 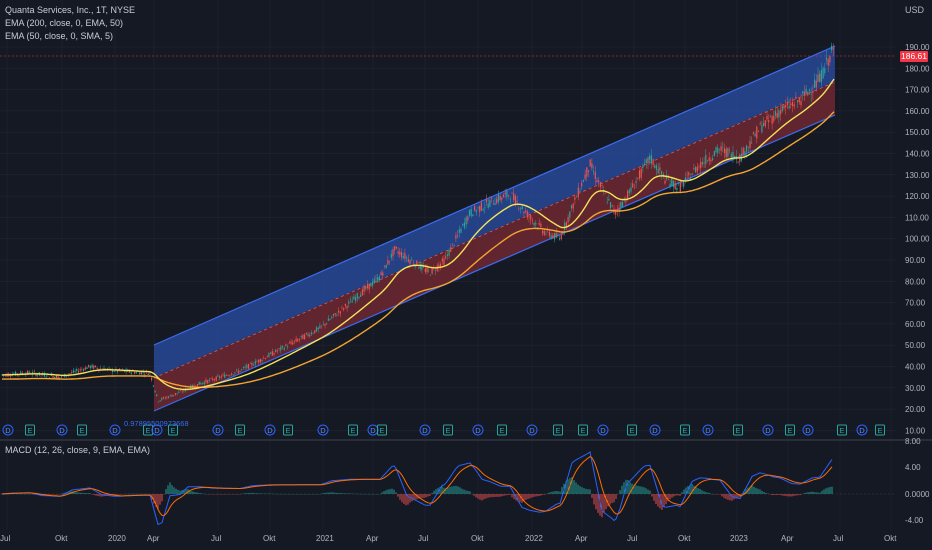 I want to click on macd-title: MACD (12, 26, close, 9, EMA, EMA), so click(x=77, y=450).